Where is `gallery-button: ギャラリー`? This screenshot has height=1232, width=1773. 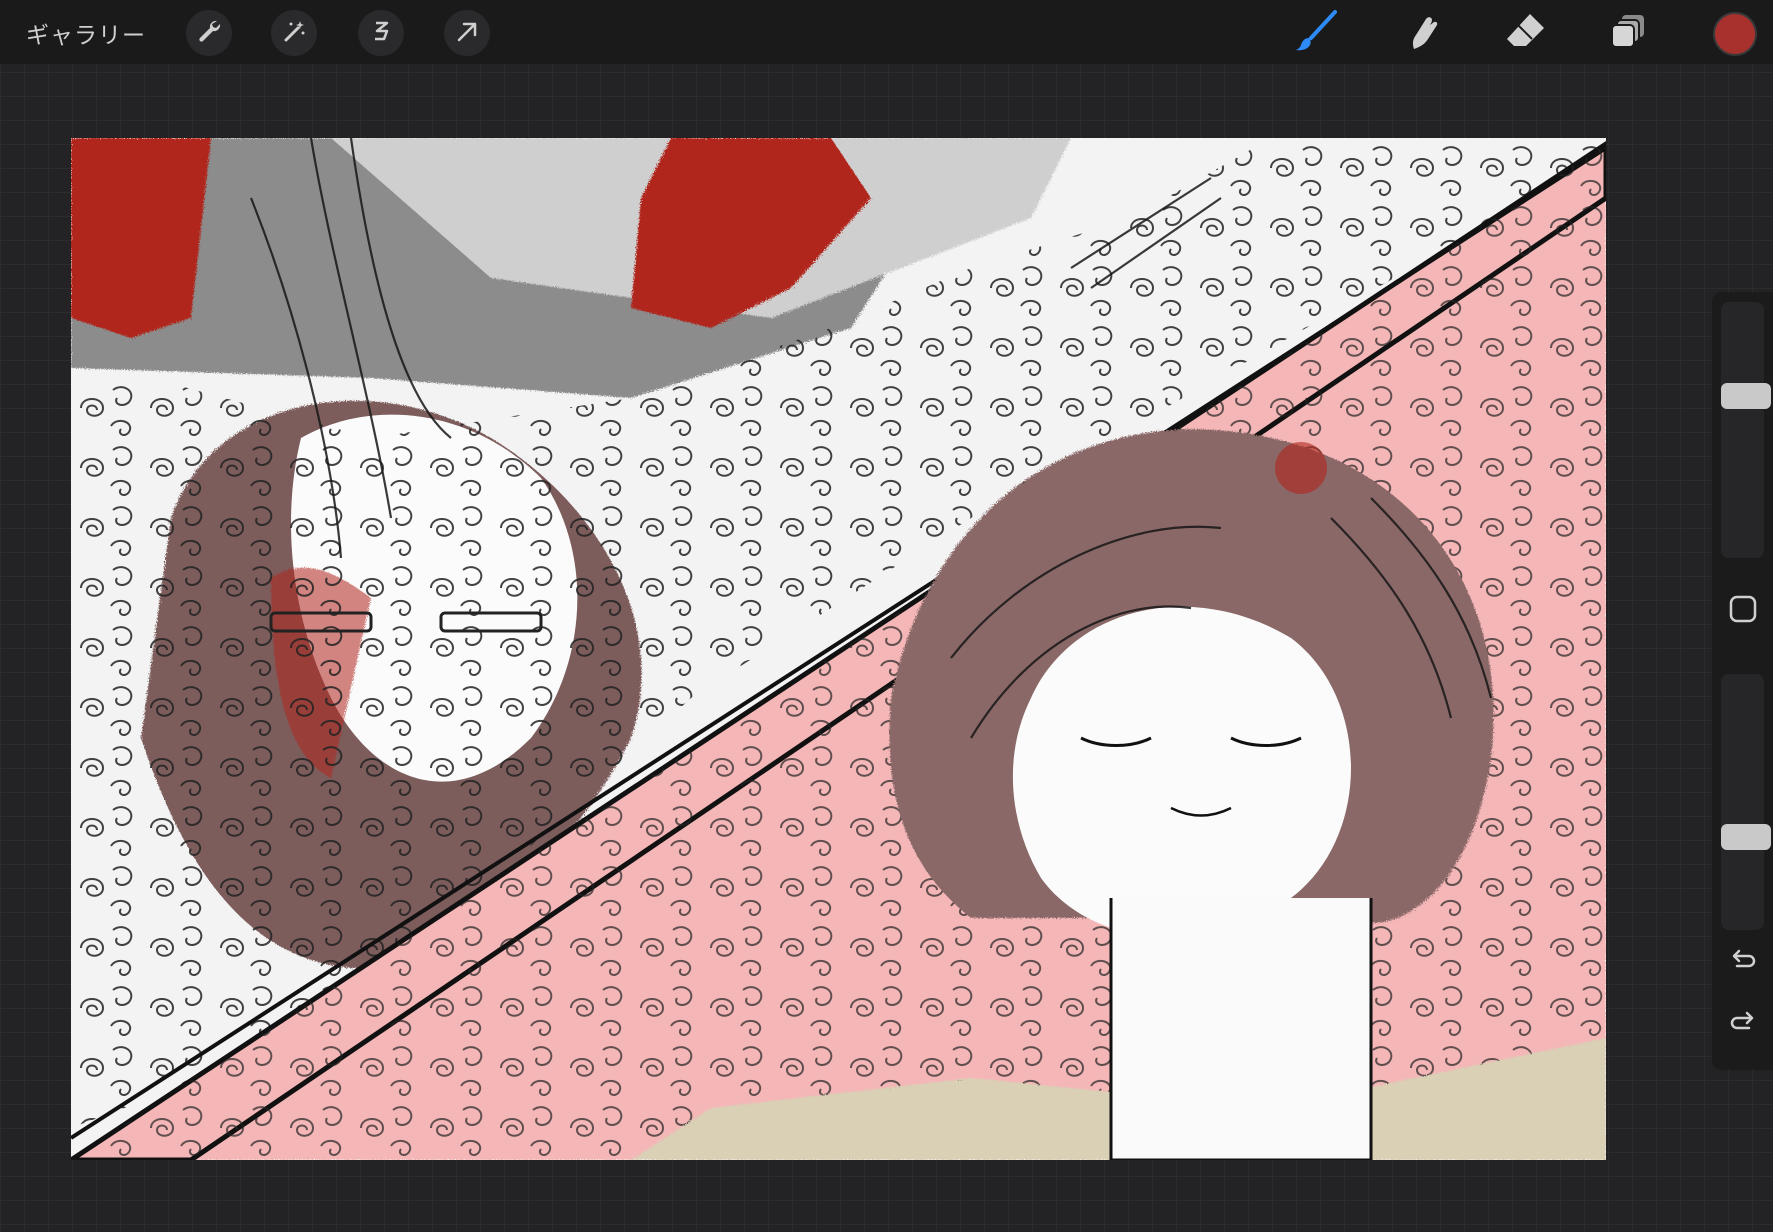
gallery-button: ギャラリー is located at coordinates (86, 33).